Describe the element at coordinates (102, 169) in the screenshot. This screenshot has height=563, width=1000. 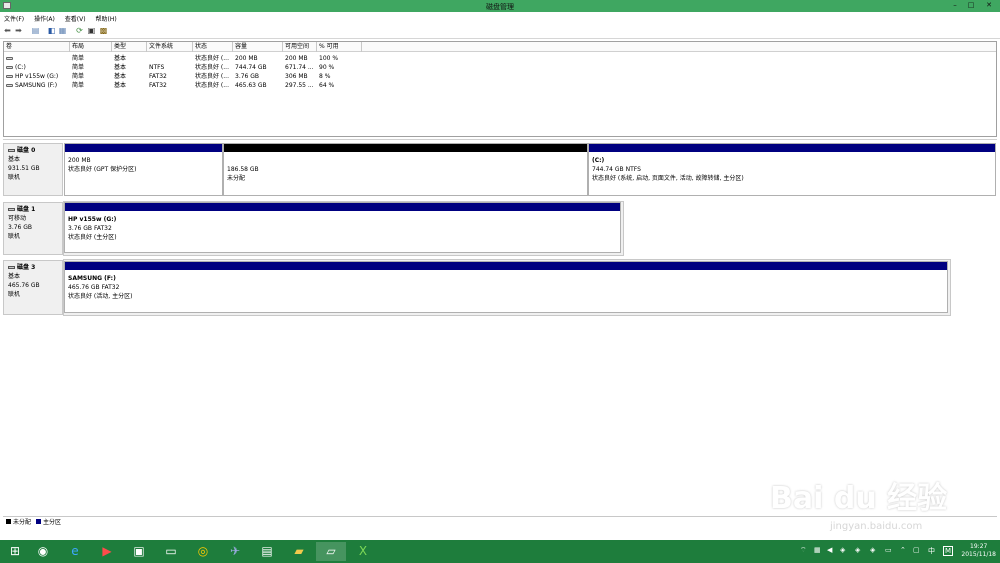
I see `partition-status: 状态良好 (GPT 保护分区)` at that location.